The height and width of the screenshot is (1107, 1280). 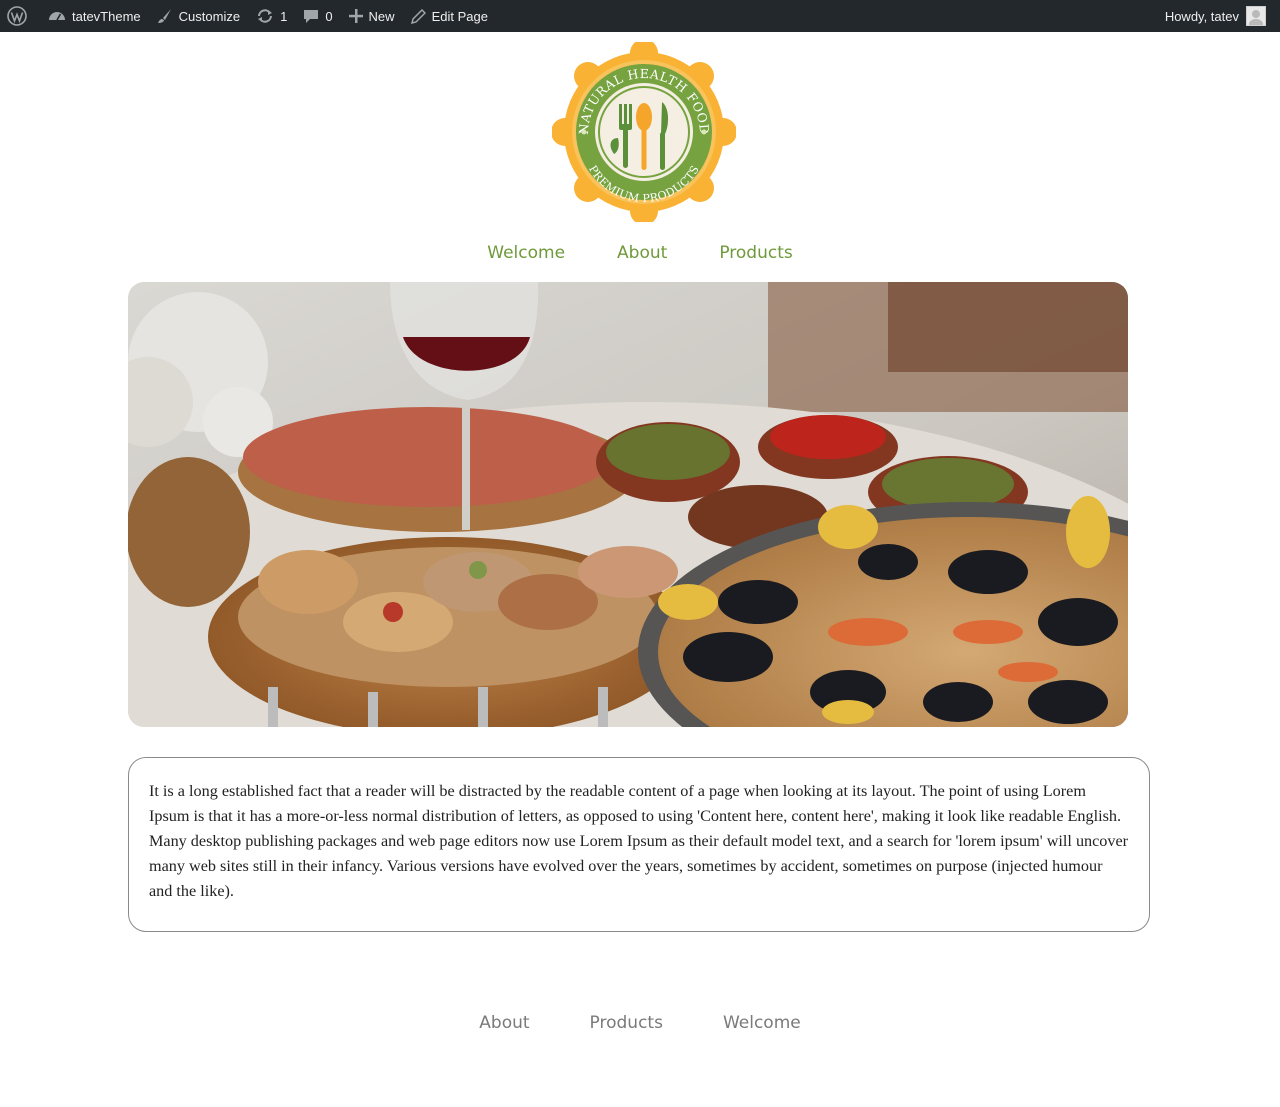 I want to click on pencil-icon, so click(x=418, y=16).